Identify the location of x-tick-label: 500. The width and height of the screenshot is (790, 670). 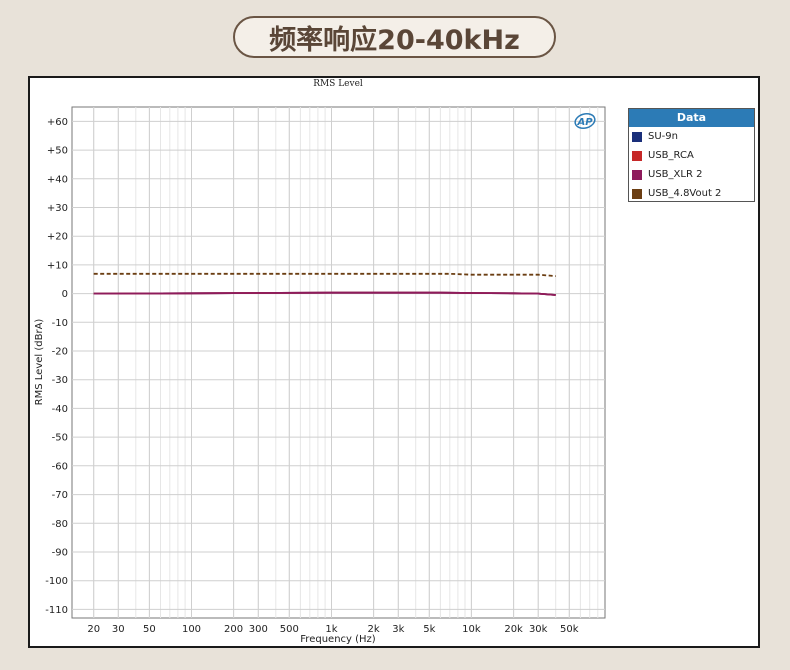
(289, 629).